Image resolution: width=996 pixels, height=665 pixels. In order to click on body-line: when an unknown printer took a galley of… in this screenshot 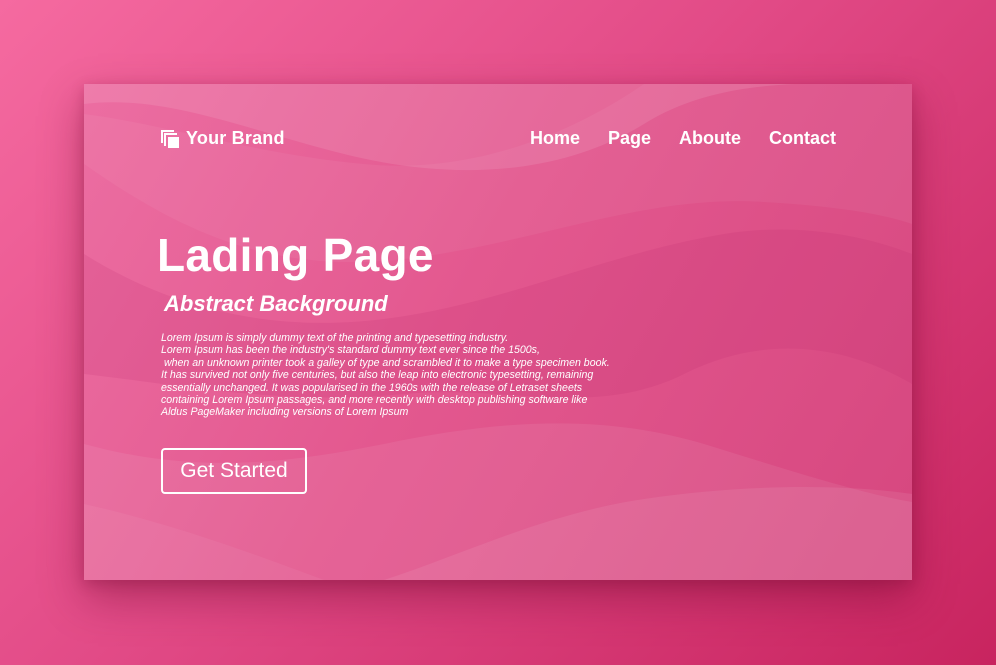, I will do `click(385, 362)`.